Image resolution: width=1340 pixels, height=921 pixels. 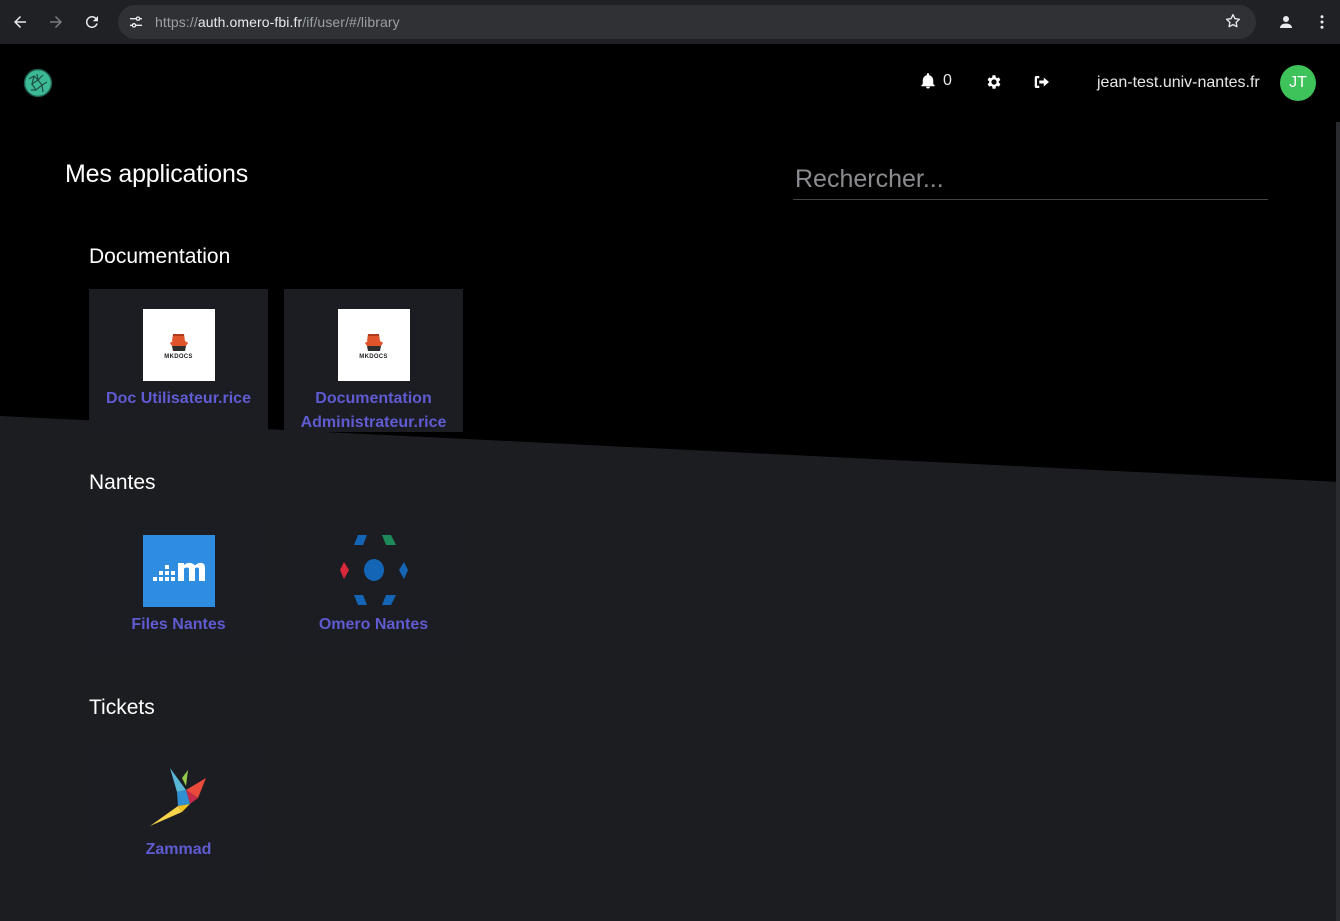 What do you see at coordinates (92, 22) in the screenshot?
I see `reload-icon` at bounding box center [92, 22].